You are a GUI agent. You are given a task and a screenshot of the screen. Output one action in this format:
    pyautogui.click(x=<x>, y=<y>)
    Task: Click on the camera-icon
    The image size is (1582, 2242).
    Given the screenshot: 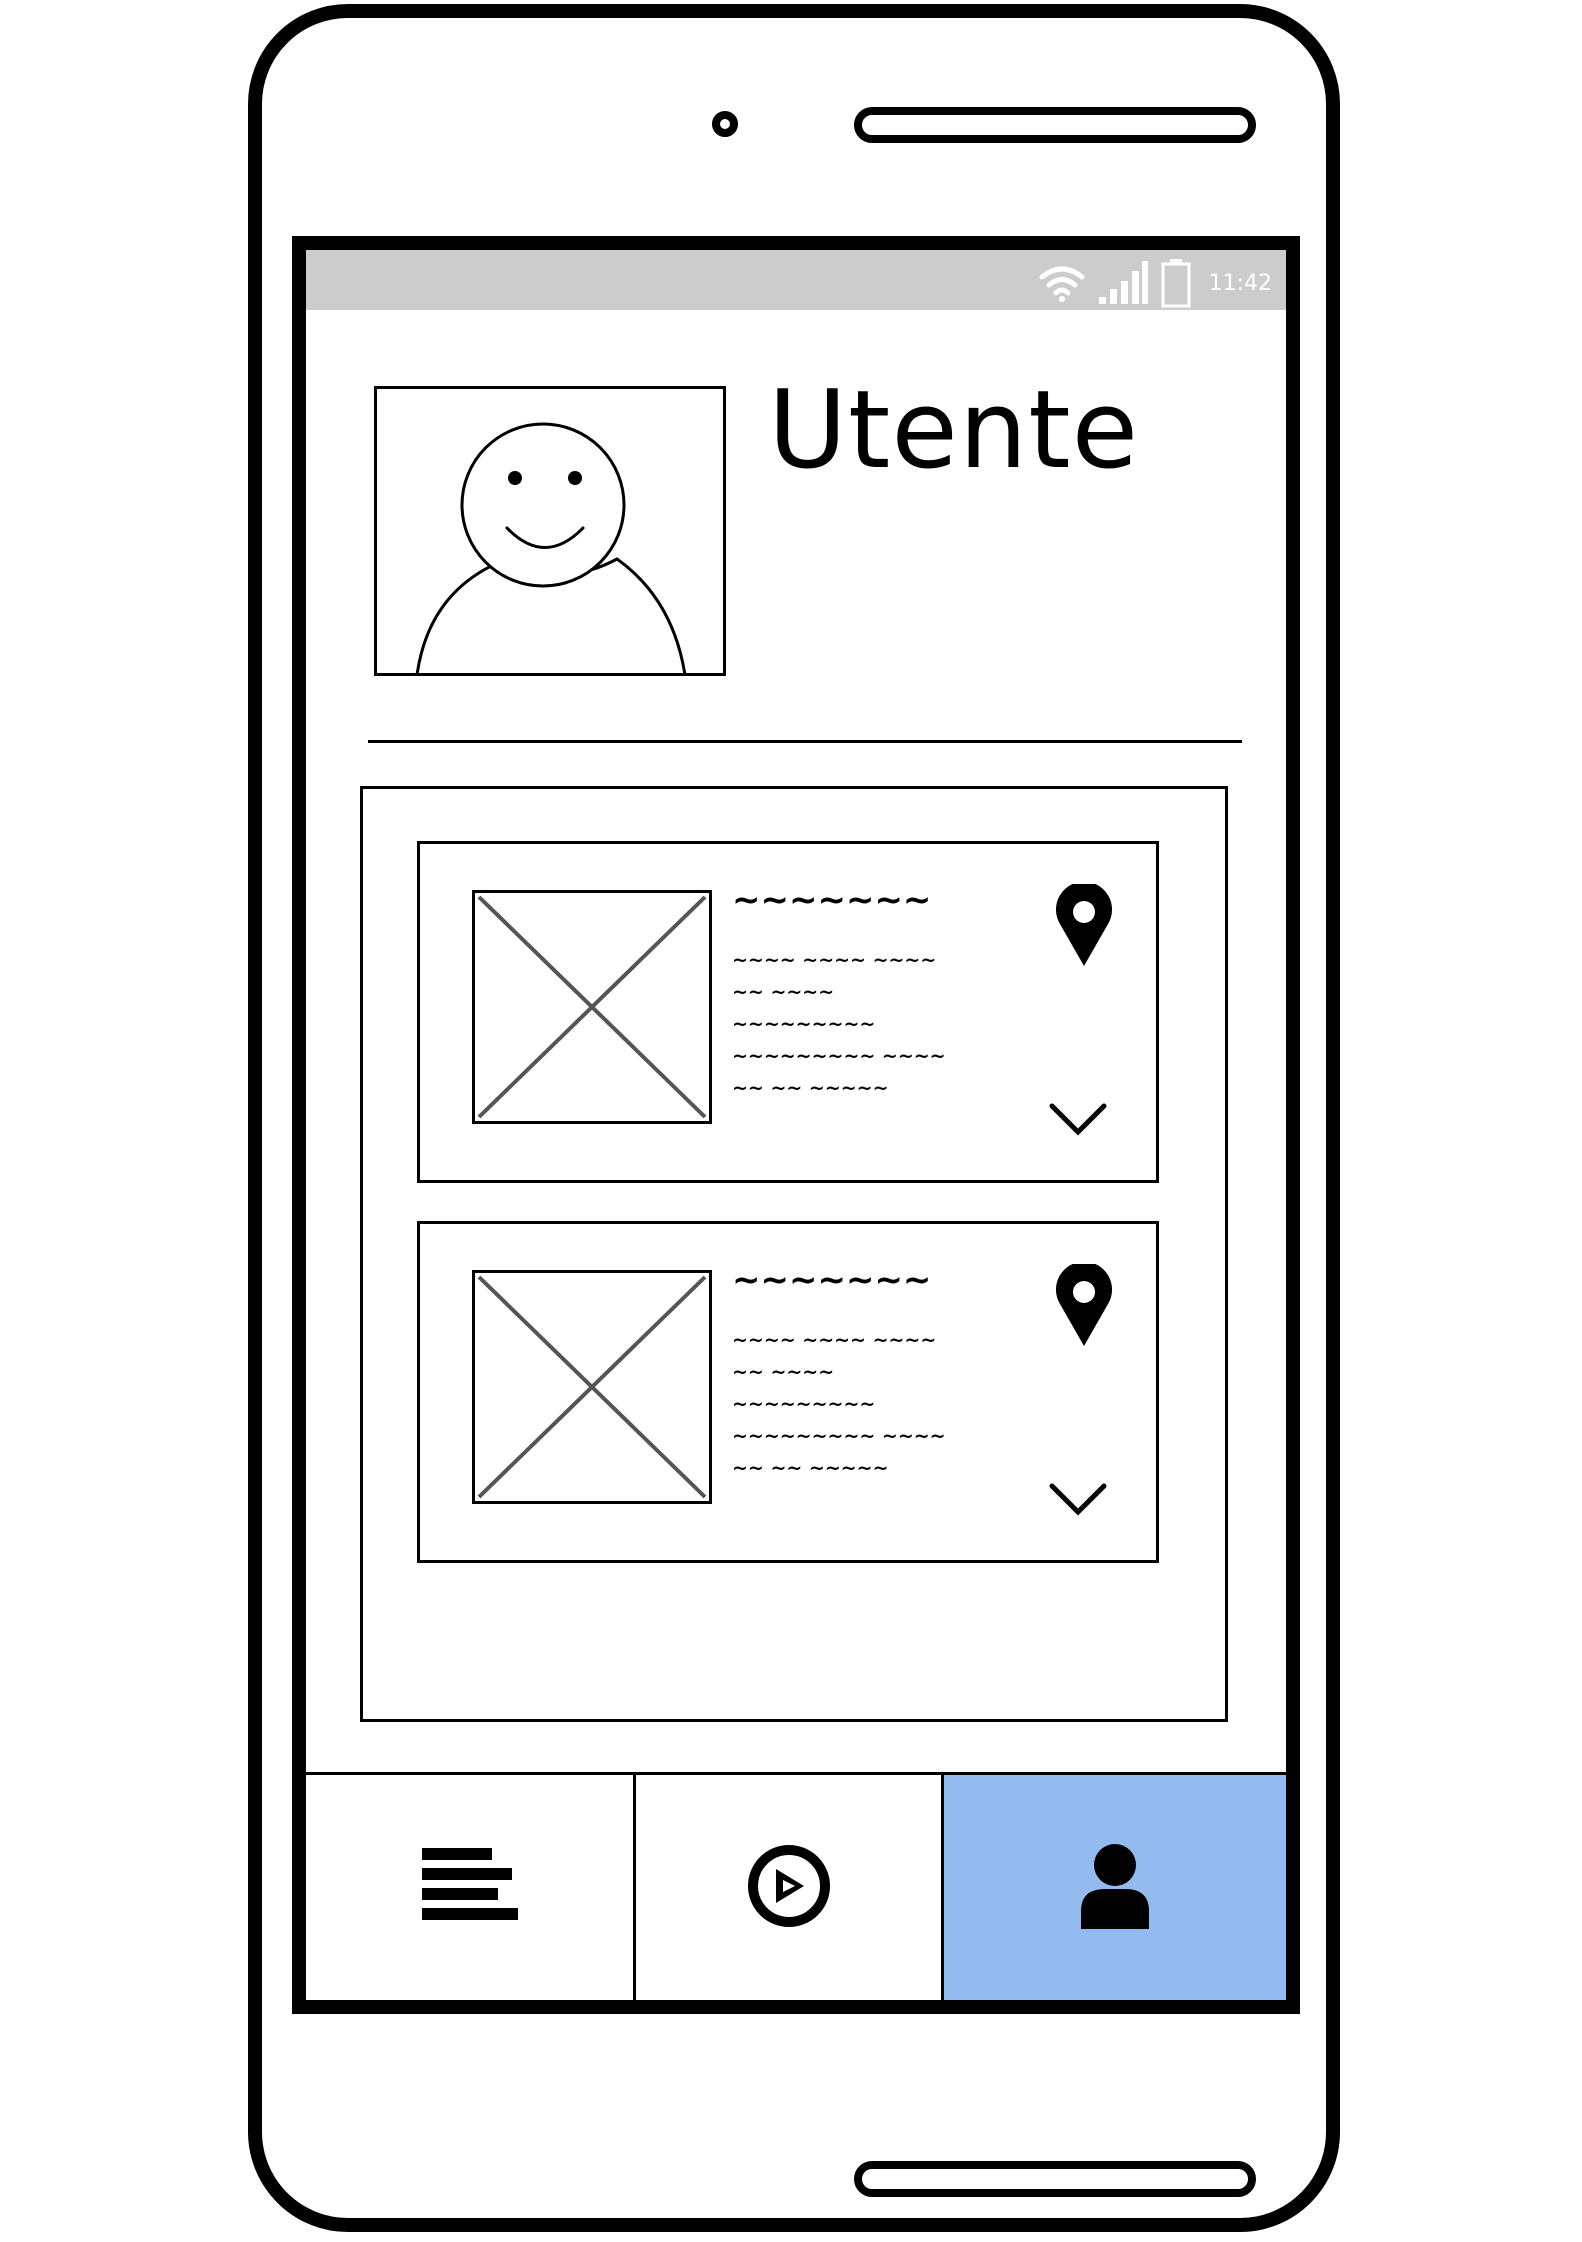 What is the action you would take?
    pyautogui.click(x=725, y=124)
    